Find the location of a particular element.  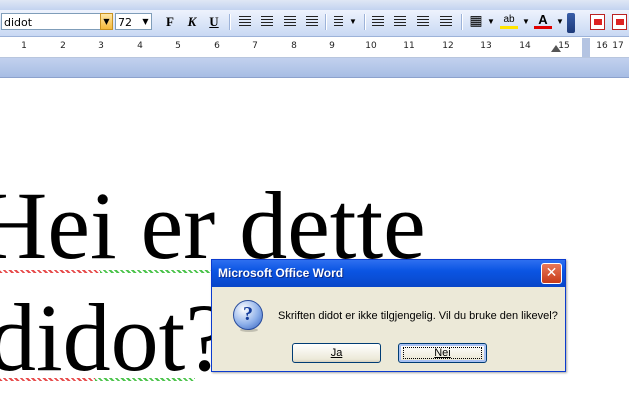

pdf-convert-icon is located at coordinates (597, 22).